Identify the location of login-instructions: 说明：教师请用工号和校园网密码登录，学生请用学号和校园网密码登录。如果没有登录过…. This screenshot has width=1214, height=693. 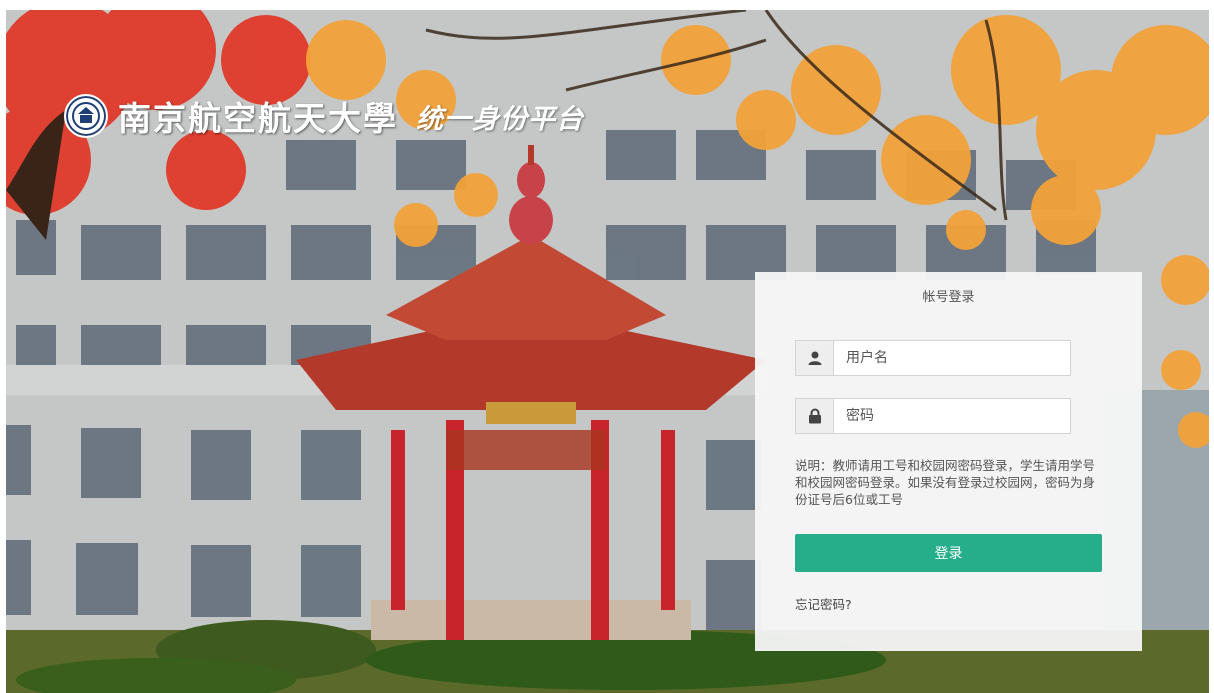
(945, 482).